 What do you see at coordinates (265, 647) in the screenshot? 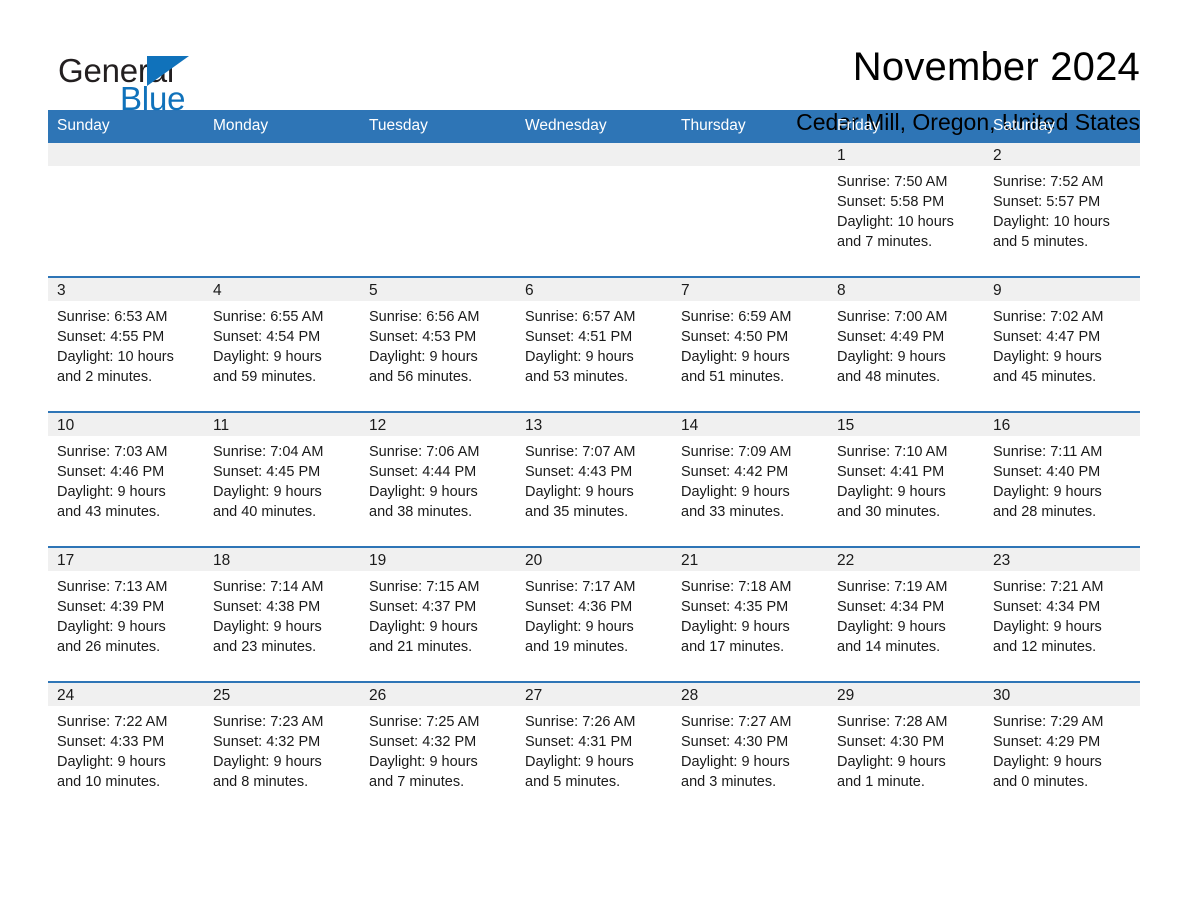
I see `daylight-text-line2: and 23 minutes.` at bounding box center [265, 647].